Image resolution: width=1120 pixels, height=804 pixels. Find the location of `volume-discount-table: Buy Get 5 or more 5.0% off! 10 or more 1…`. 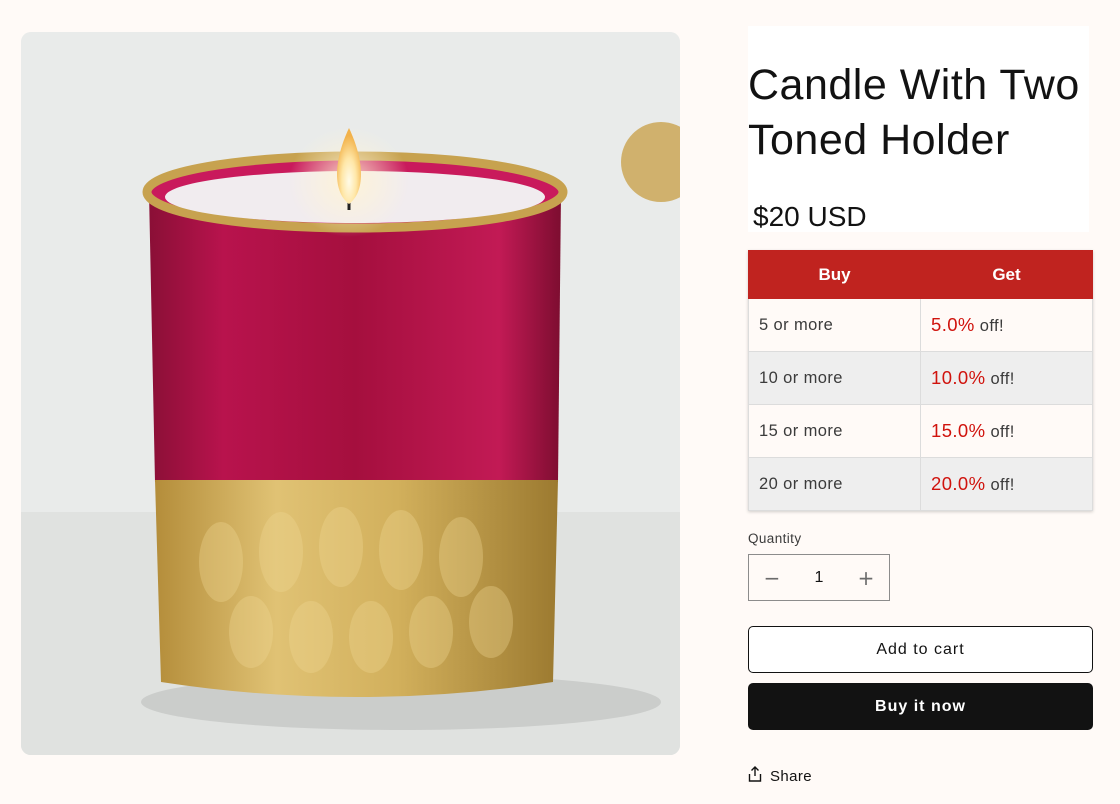

volume-discount-table: Buy Get 5 or more 5.0% off! 10 or more 1… is located at coordinates (920, 380).